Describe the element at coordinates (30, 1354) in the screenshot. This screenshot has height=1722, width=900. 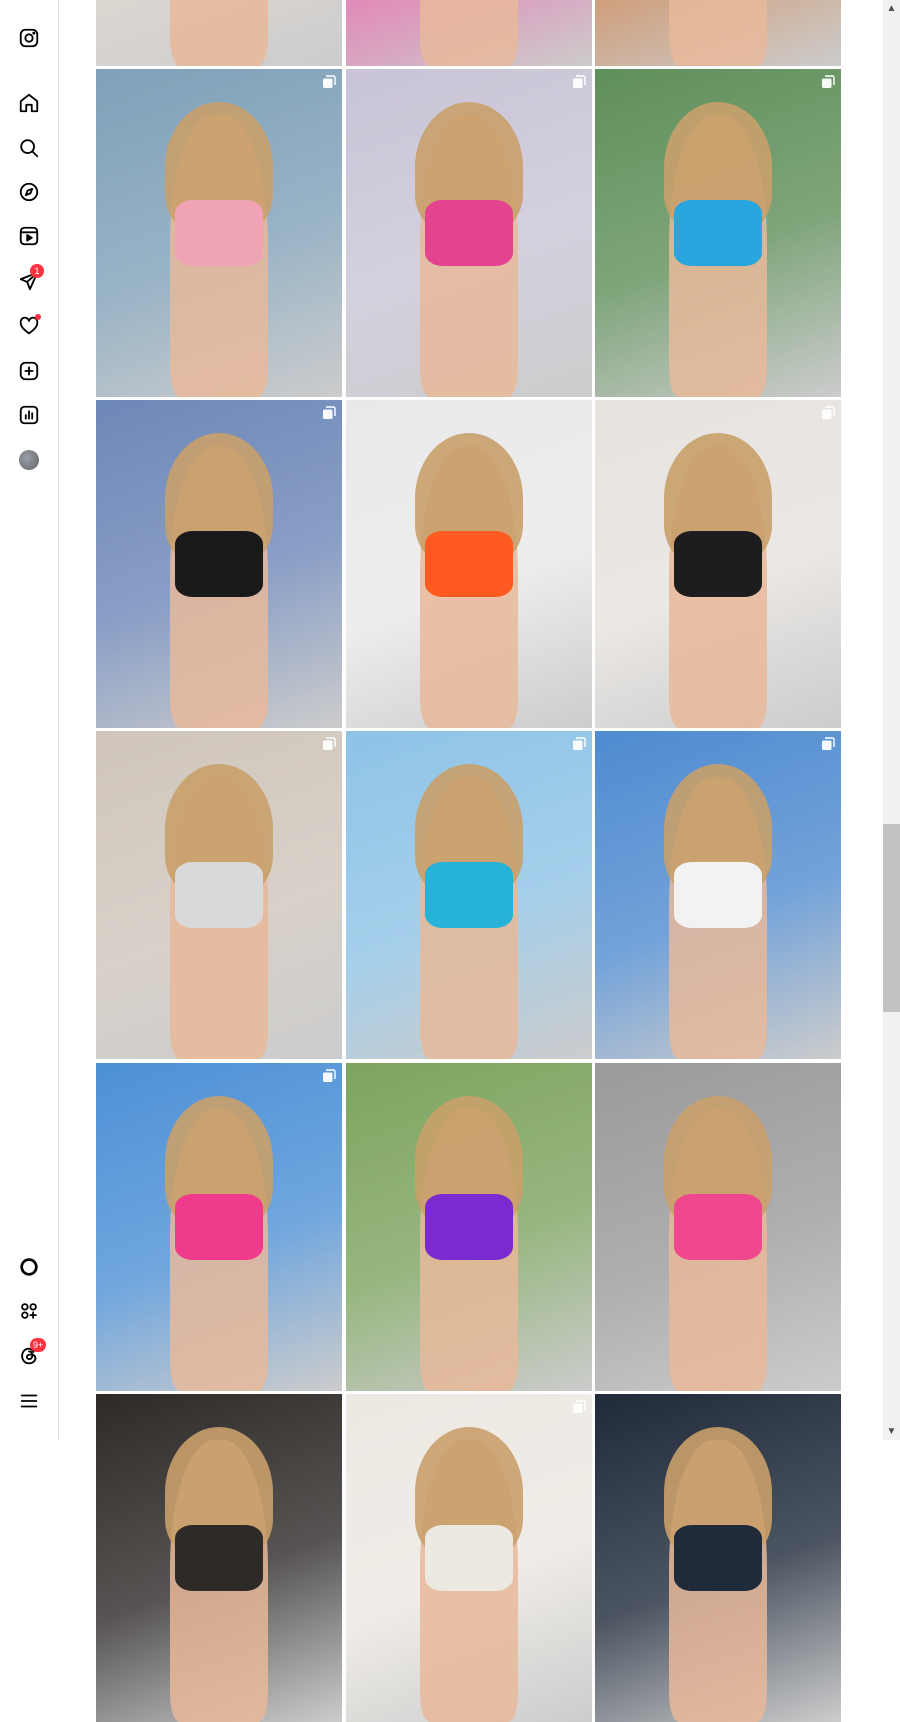
I see `threads-icon: 9+` at that location.